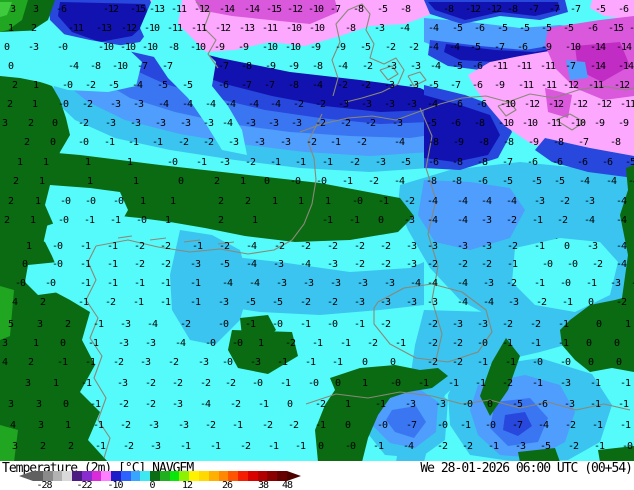 The width and height of the screenshot is (634, 490). Describe the element at coordinates (263, 485) in the screenshot. I see `legend-tick-label: 38` at that location.